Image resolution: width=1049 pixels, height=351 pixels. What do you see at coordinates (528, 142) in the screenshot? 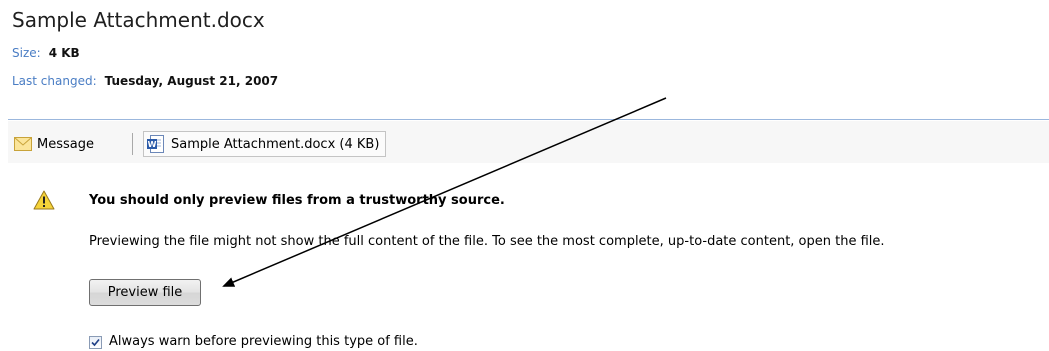
I see `attachment-tab-bar: Message W Sample Attachment.docx (4 KB)` at bounding box center [528, 142].